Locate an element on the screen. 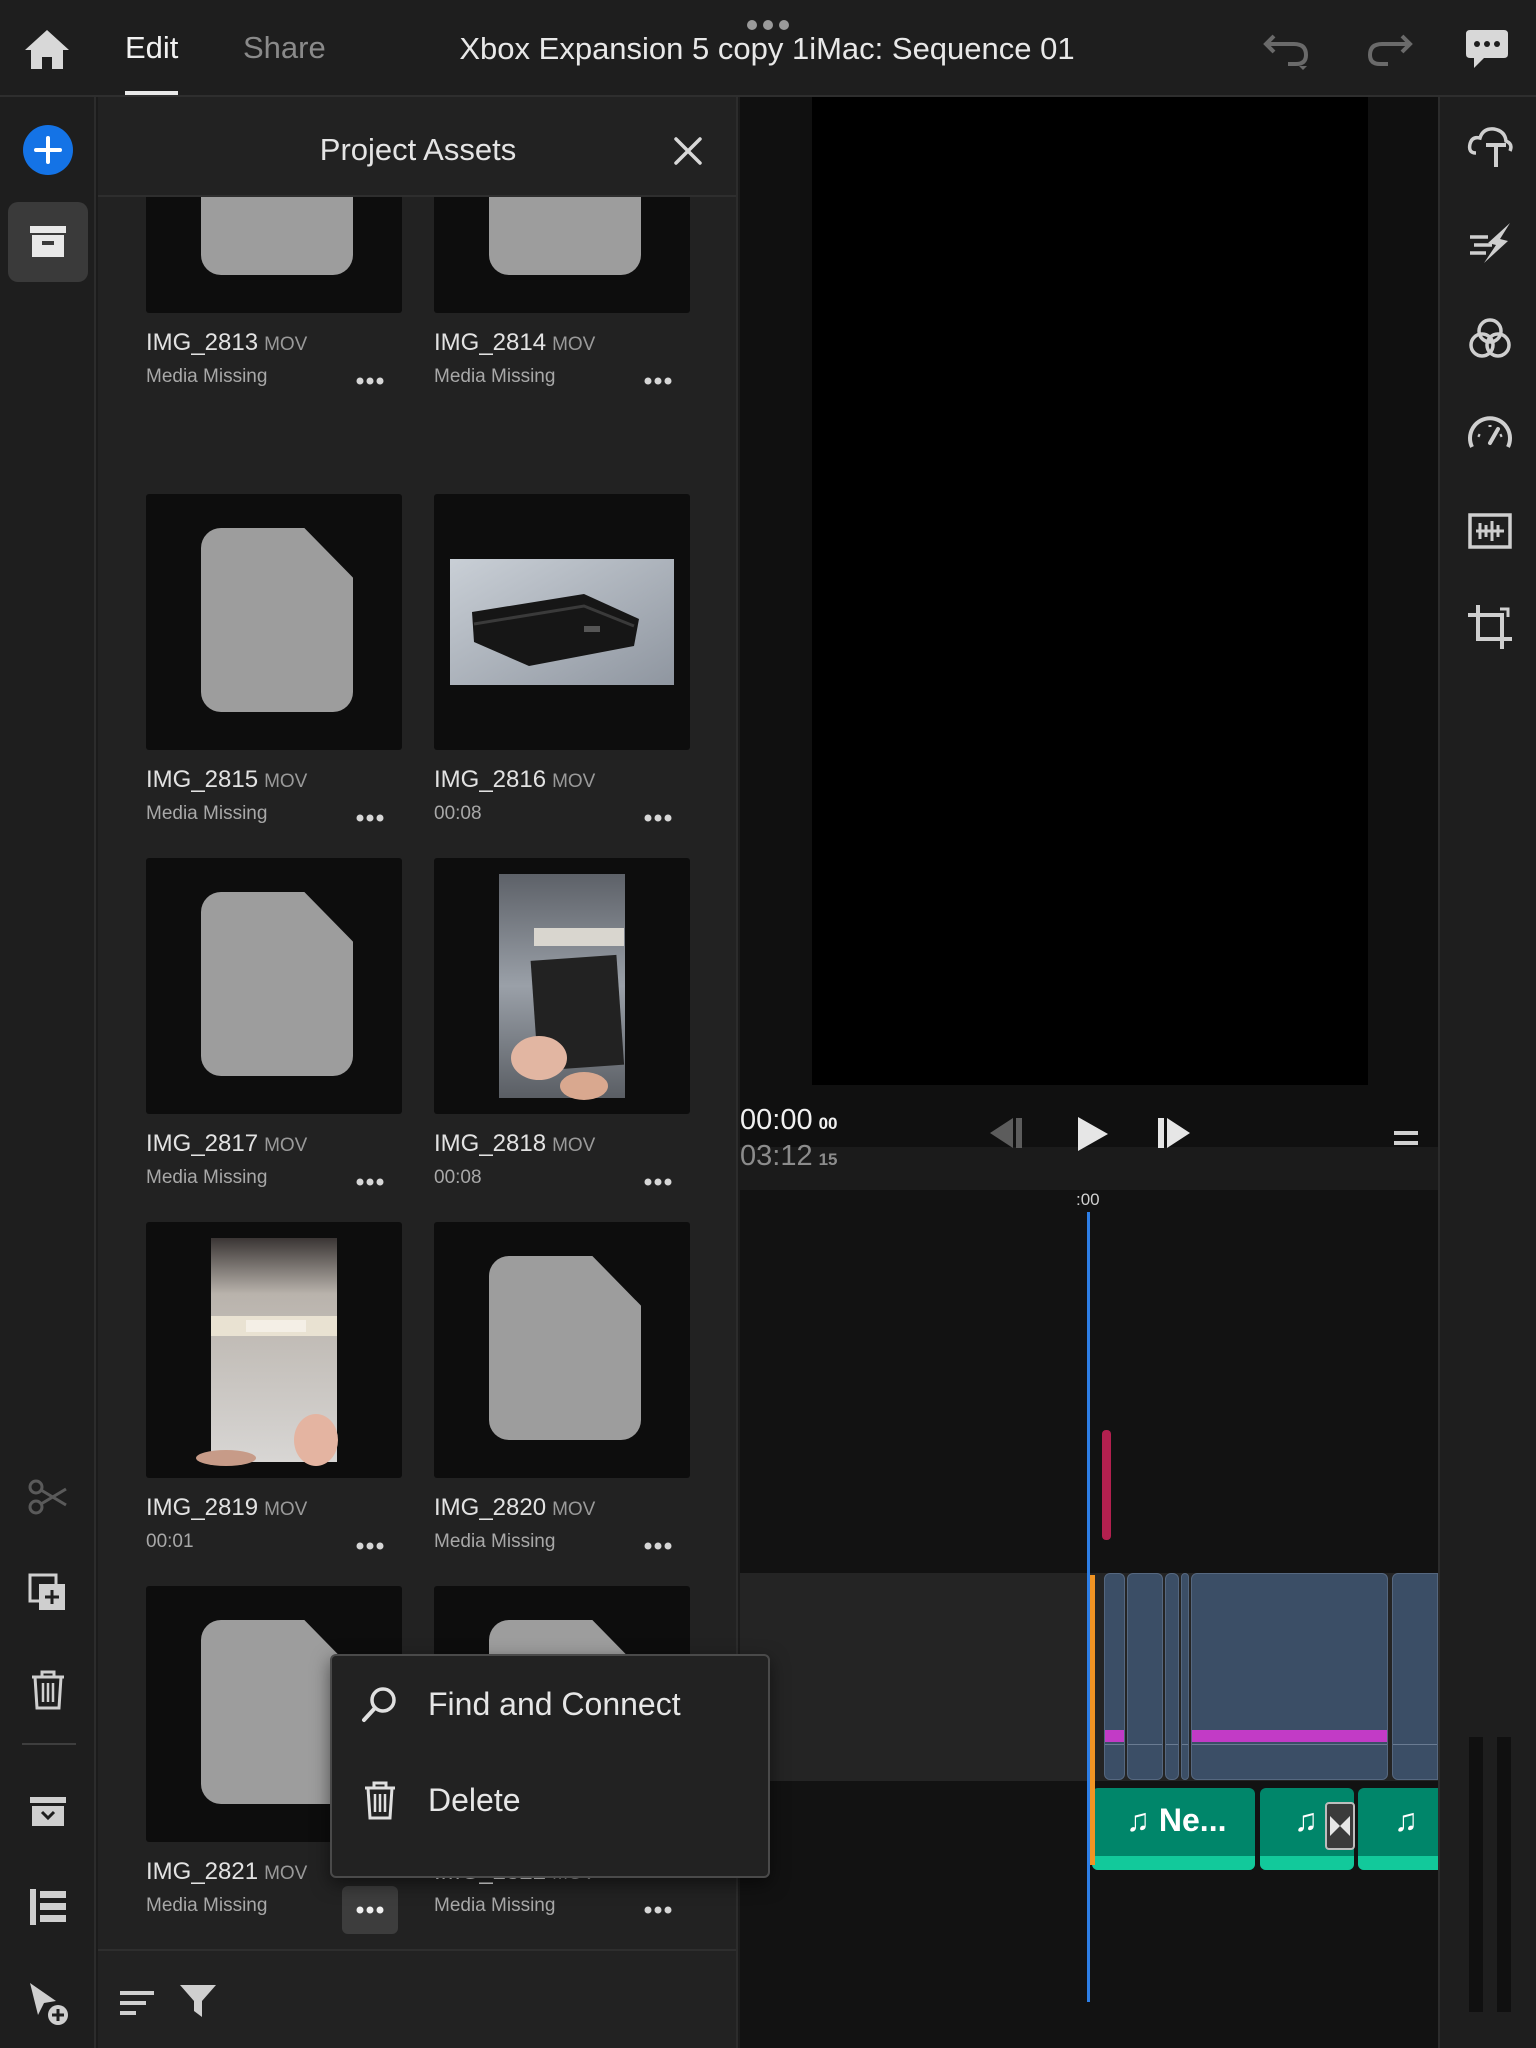 This screenshot has height=2048, width=1536. right-toolbar is located at coordinates (1487, 1072).